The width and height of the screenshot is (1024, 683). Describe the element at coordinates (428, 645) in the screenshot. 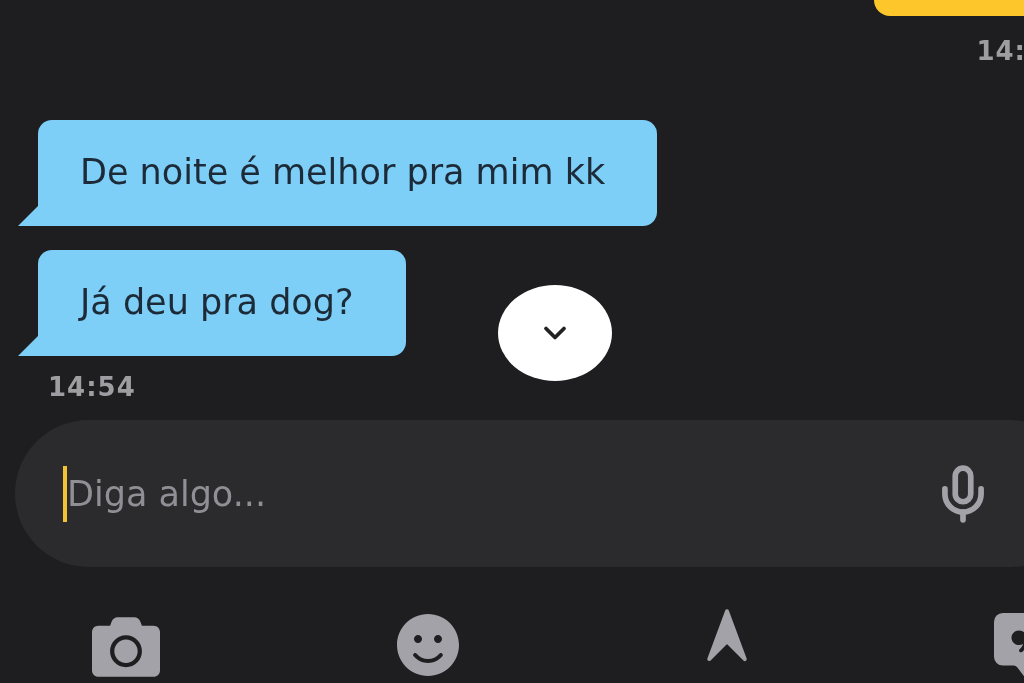

I see `smiley-icon` at that location.